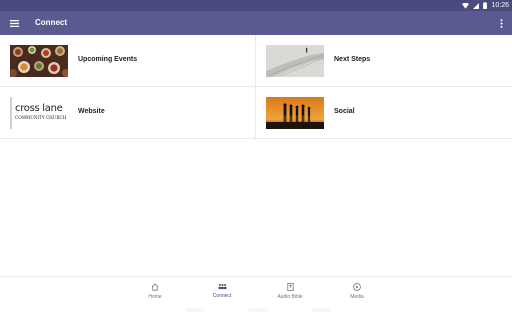 The height and width of the screenshot is (320, 512). What do you see at coordinates (256, 5) in the screenshot?
I see `status-bar: 10:26` at bounding box center [256, 5].